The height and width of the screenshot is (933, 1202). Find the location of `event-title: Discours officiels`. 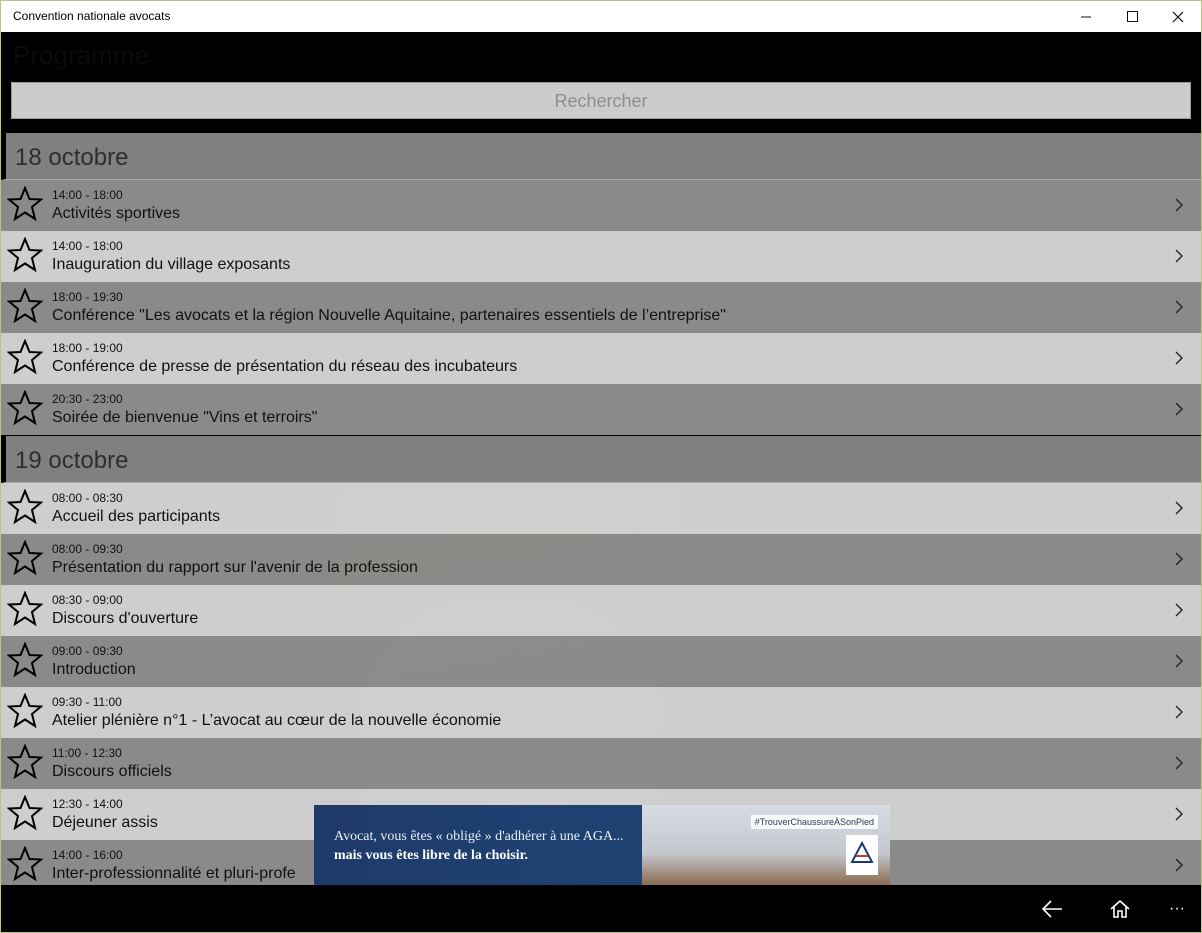

event-title: Discours officiels is located at coordinates (112, 771).